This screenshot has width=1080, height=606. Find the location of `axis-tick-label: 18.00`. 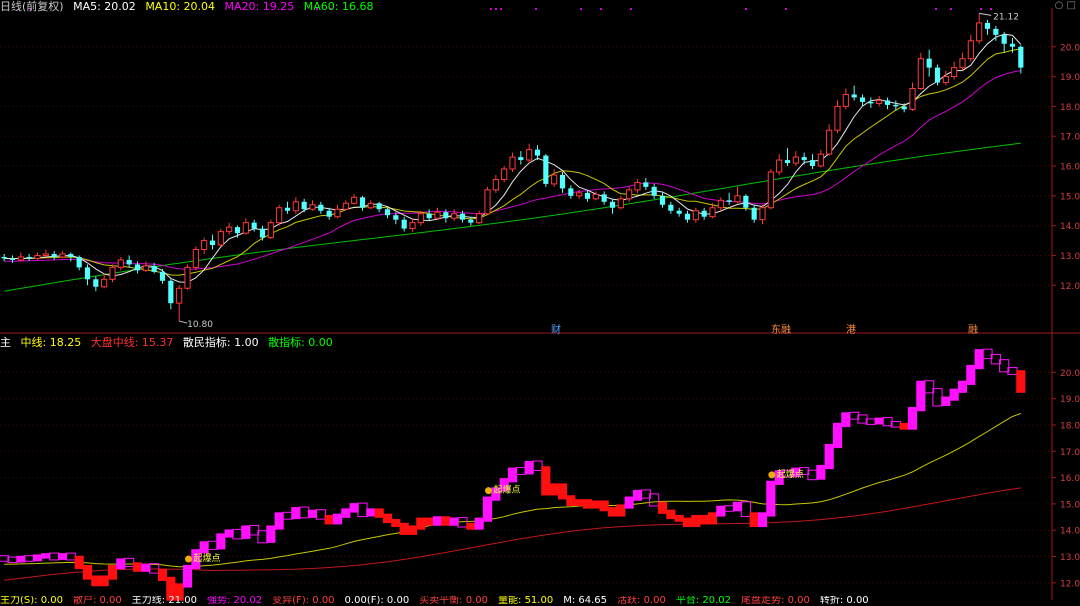

axis-tick-label: 18.00 is located at coordinates (1070, 426).